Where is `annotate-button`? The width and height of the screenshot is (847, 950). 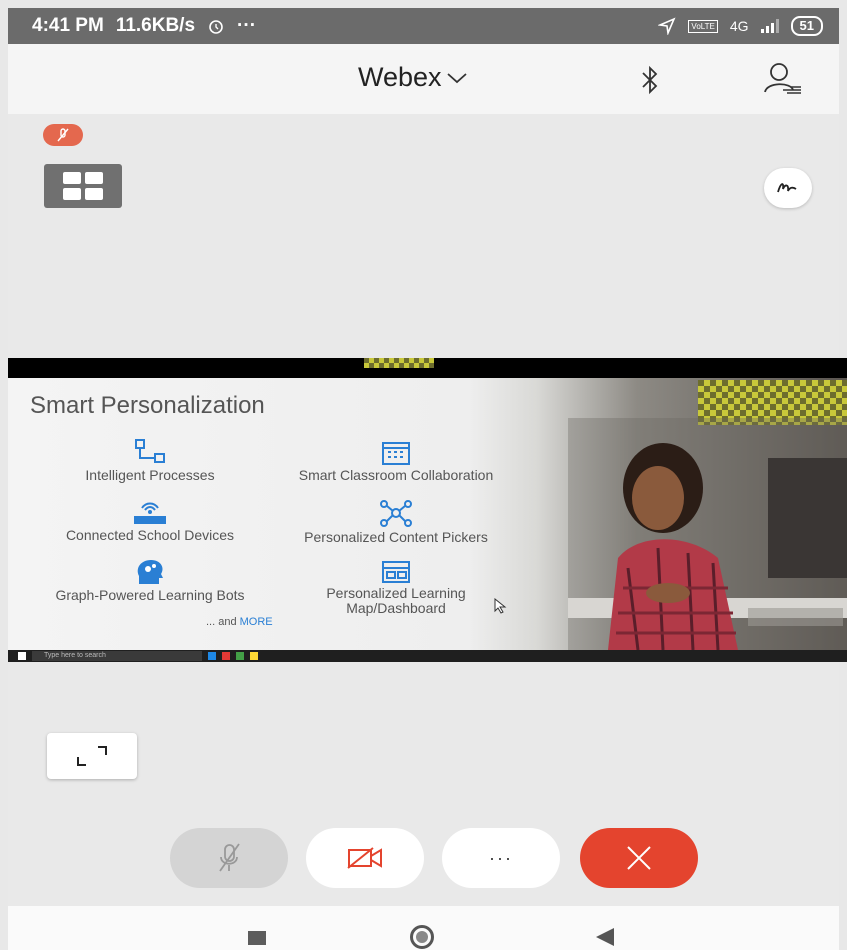
annotate-button is located at coordinates (788, 188).